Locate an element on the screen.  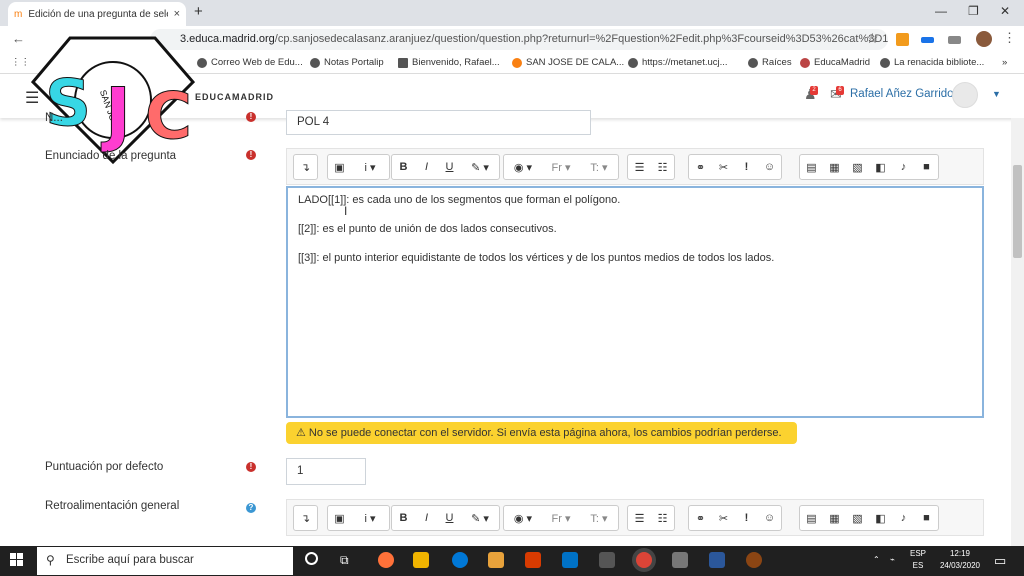
edge-icon is located at coordinates (460, 560).